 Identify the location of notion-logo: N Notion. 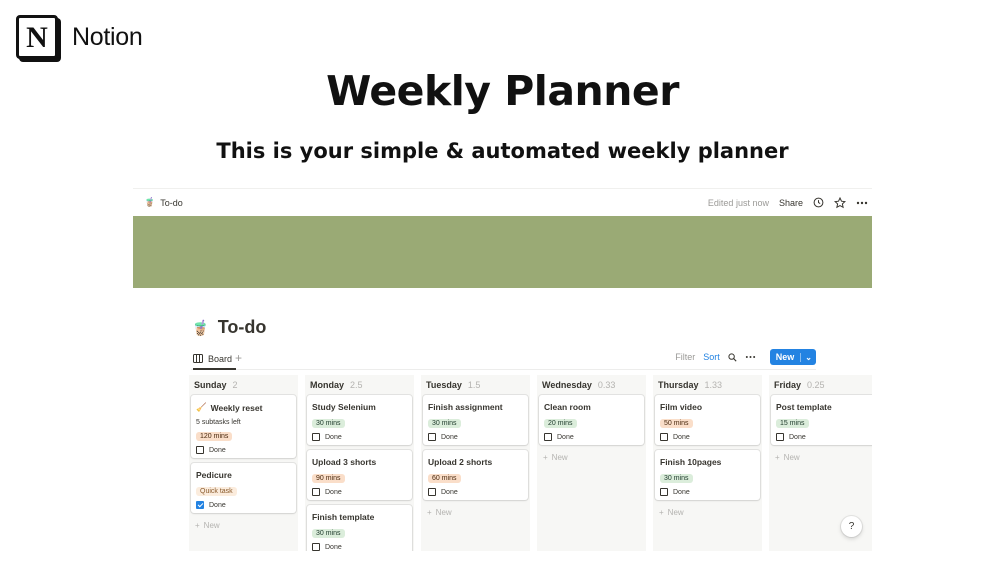
(79, 37).